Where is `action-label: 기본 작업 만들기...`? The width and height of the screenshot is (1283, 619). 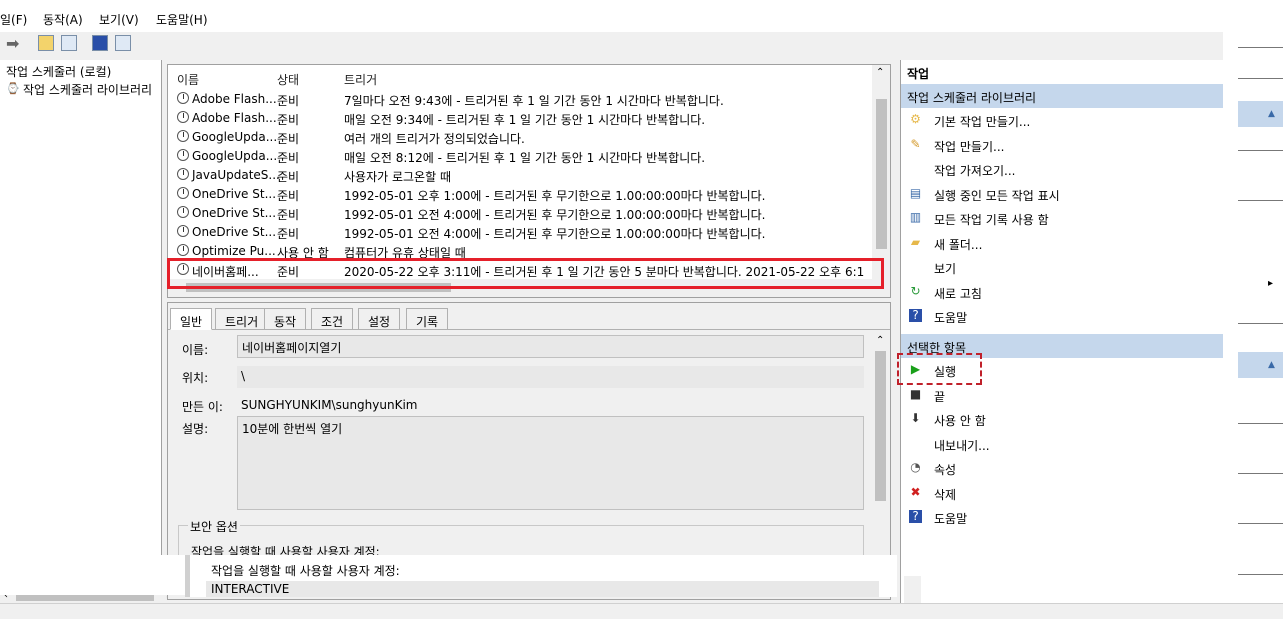
action-label: 기본 작업 만들기... is located at coordinates (982, 122).